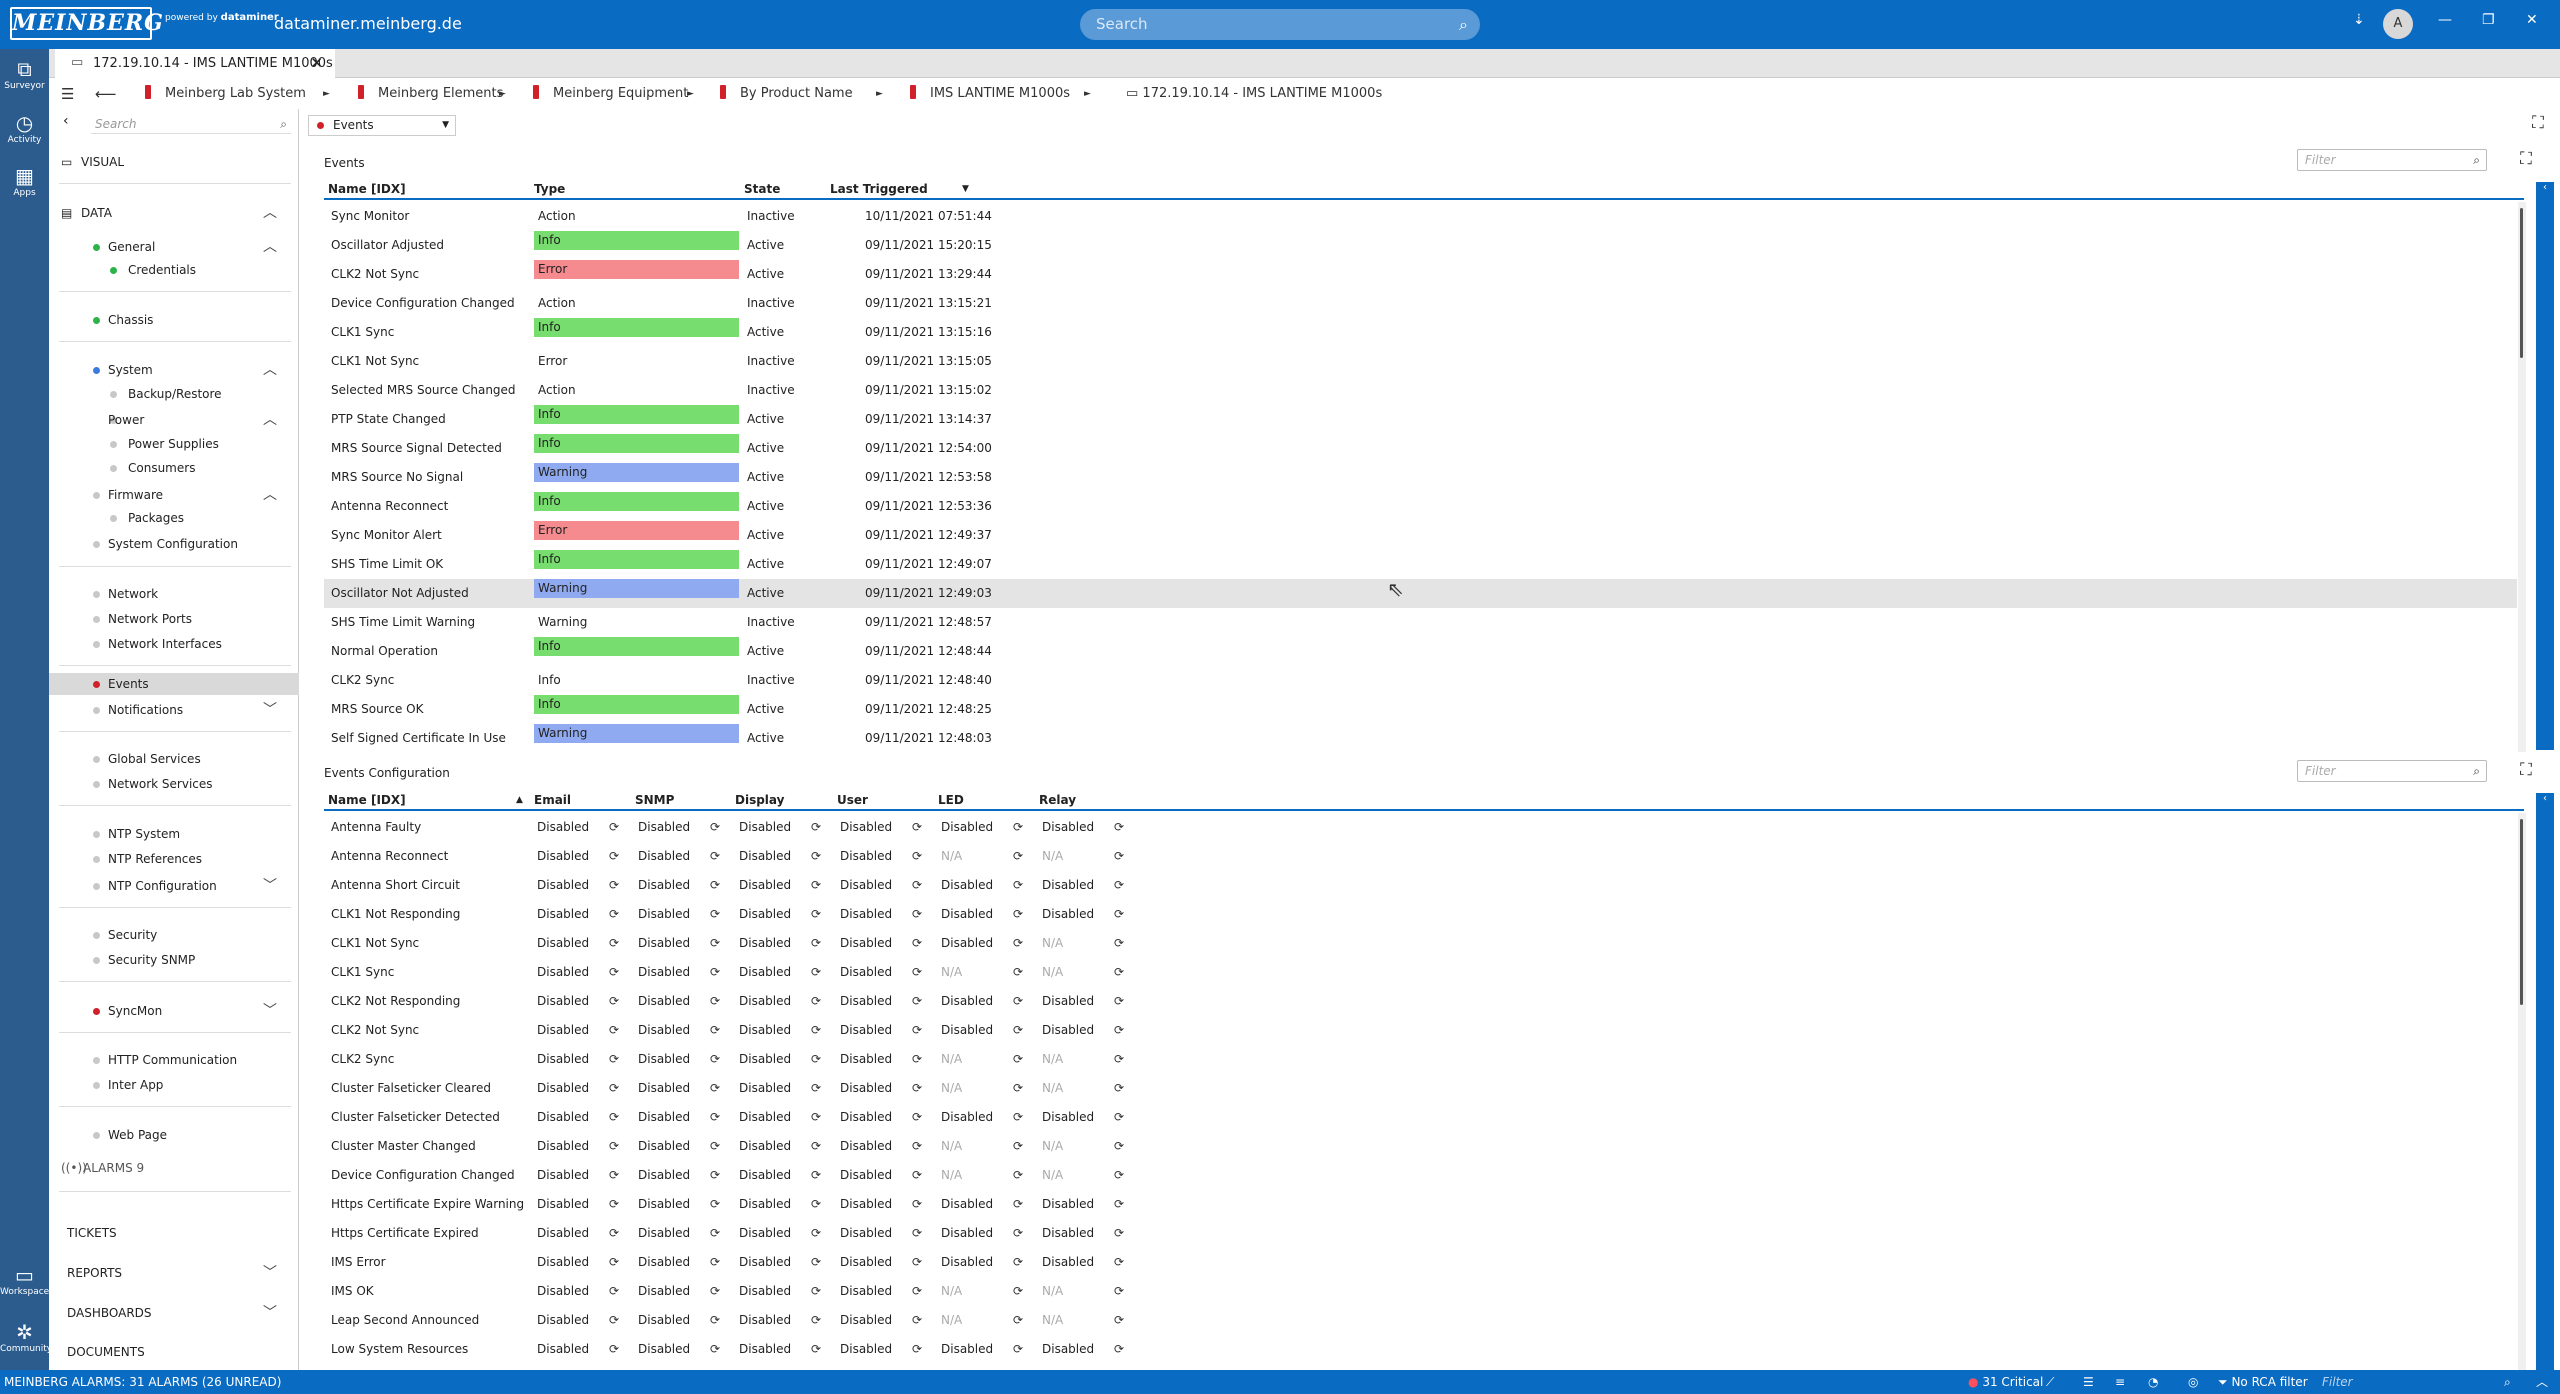 The image size is (2560, 1394). What do you see at coordinates (174, 1168) in the screenshot?
I see `nav-alarms: ((•)) ALARMS 9` at bounding box center [174, 1168].